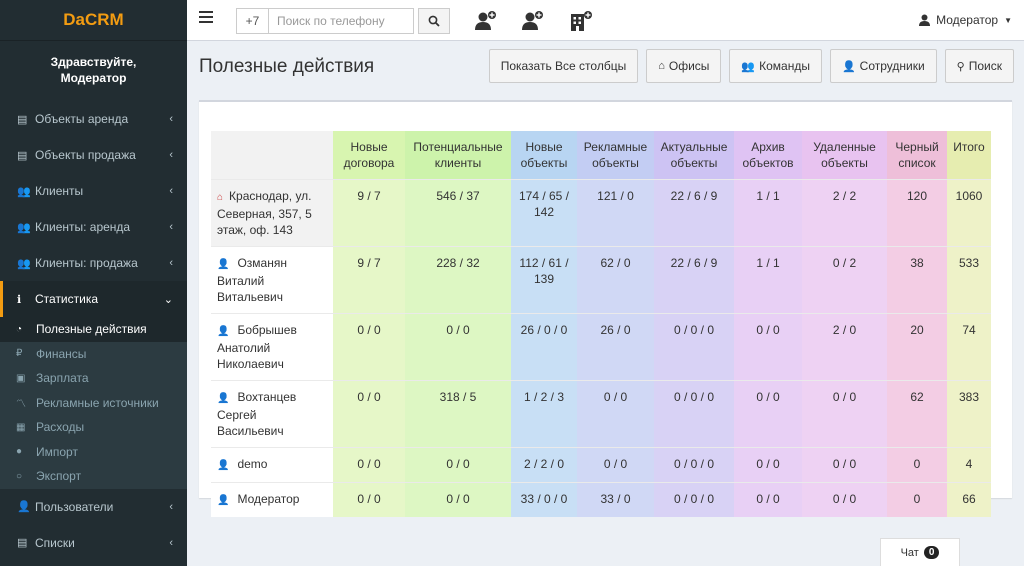 The image size is (1024, 566). What do you see at coordinates (93, 329) in the screenshot?
I see `subitem-useful-actions: ◔ Полезные действия` at bounding box center [93, 329].